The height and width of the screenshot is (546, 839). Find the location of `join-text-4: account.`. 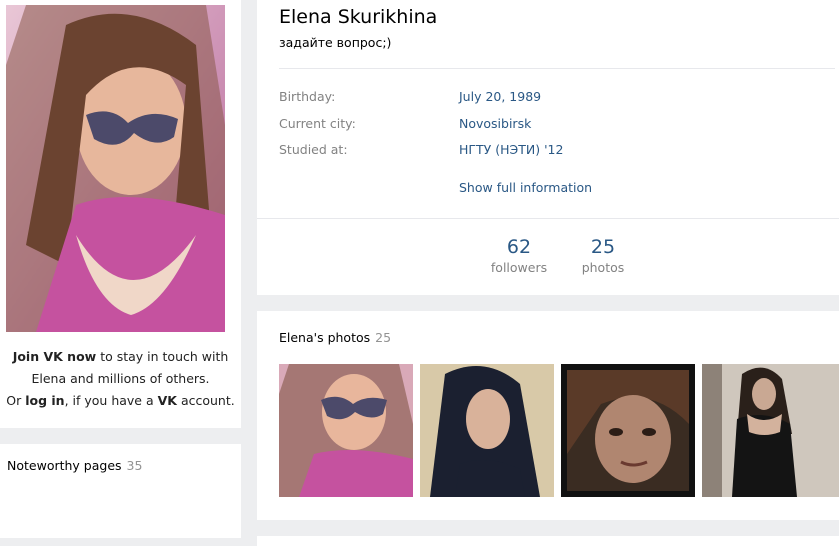

join-text-4: account. is located at coordinates (205, 400).